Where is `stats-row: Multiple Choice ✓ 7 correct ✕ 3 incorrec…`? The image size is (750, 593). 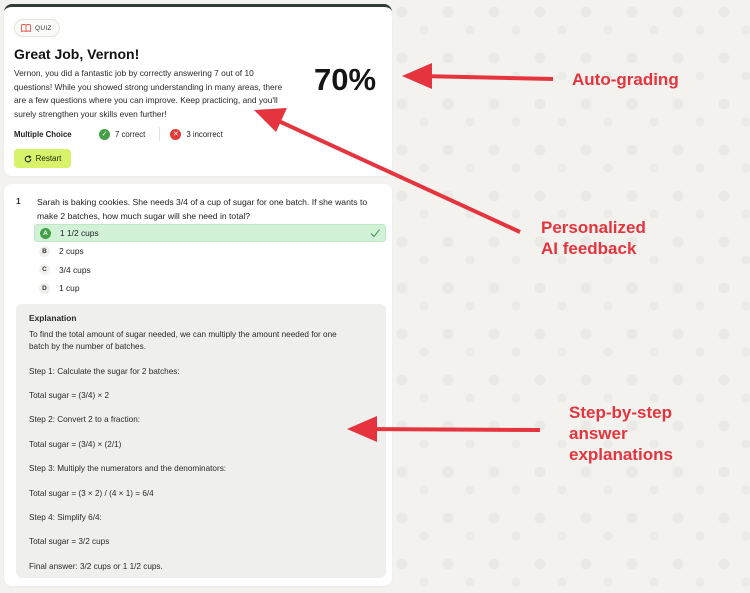
stats-row: Multiple Choice ✓ 7 correct ✕ 3 incorrec… is located at coordinates (199, 134).